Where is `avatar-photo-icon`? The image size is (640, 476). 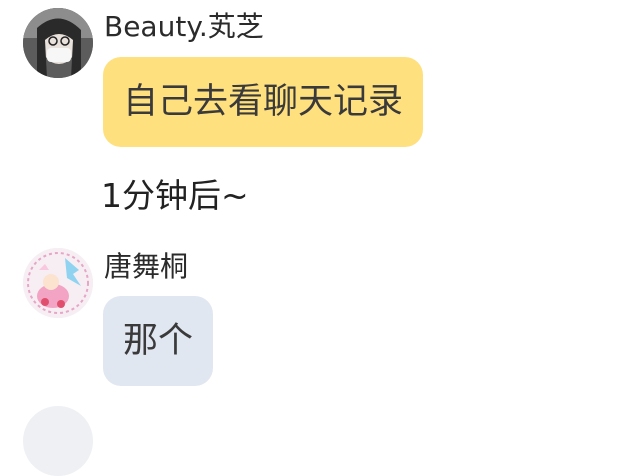
avatar-photo-icon is located at coordinates (58, 43).